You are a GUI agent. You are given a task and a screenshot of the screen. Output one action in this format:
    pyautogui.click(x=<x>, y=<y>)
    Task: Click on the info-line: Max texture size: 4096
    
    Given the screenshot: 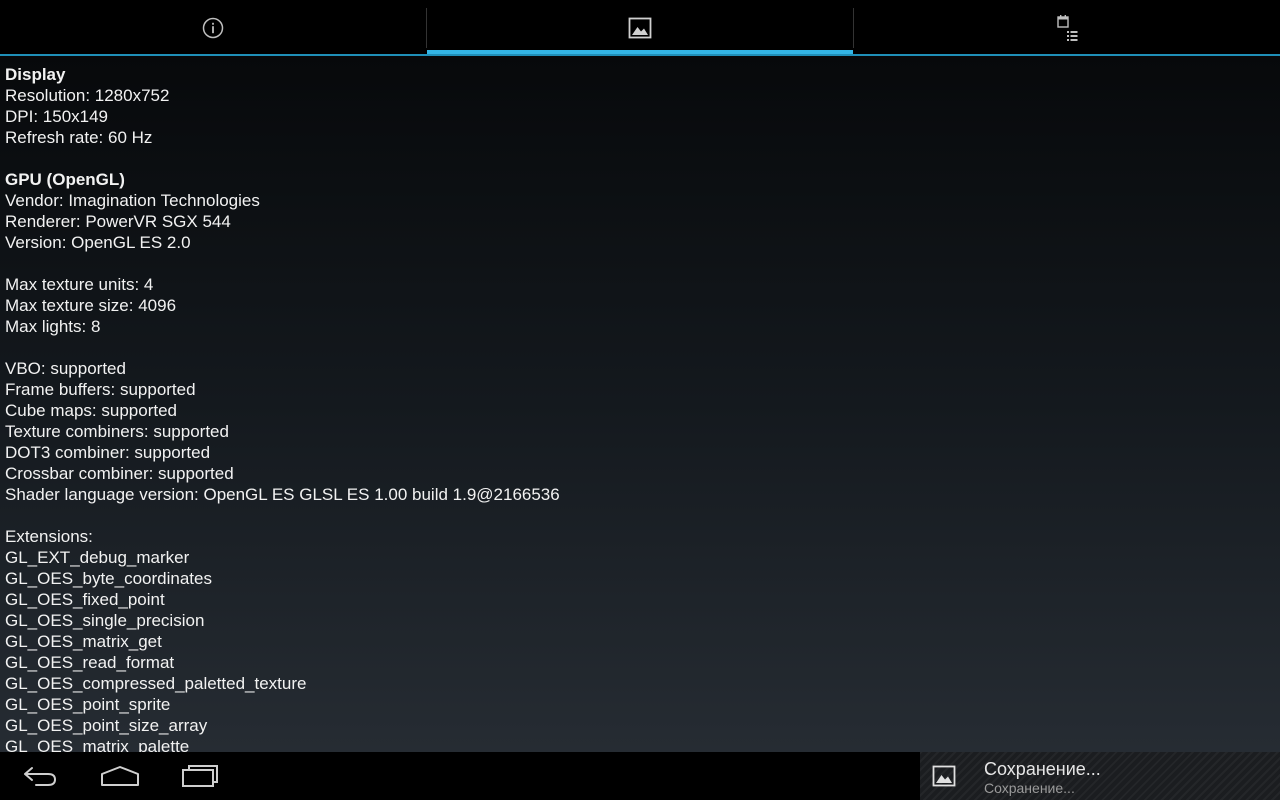 What is the action you would take?
    pyautogui.click(x=91, y=305)
    